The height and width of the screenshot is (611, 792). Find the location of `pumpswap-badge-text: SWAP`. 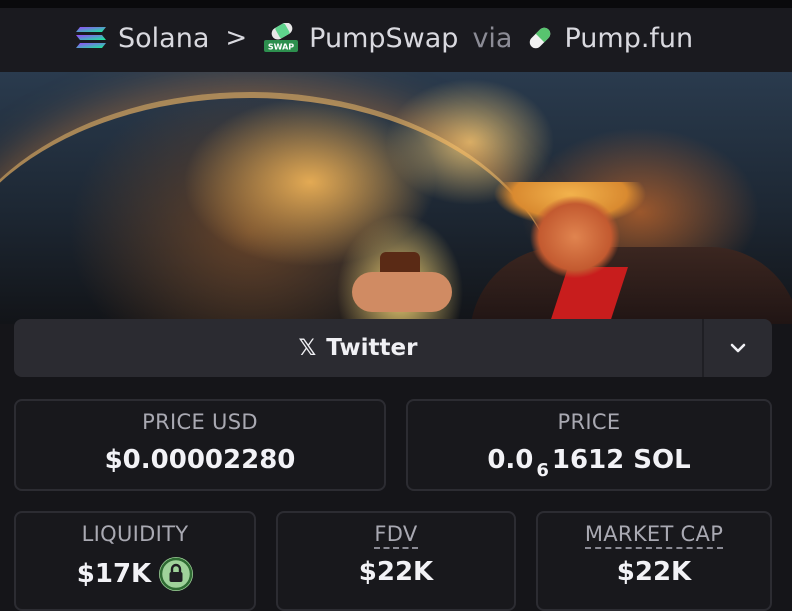

pumpswap-badge-text: SWAP is located at coordinates (281, 47).